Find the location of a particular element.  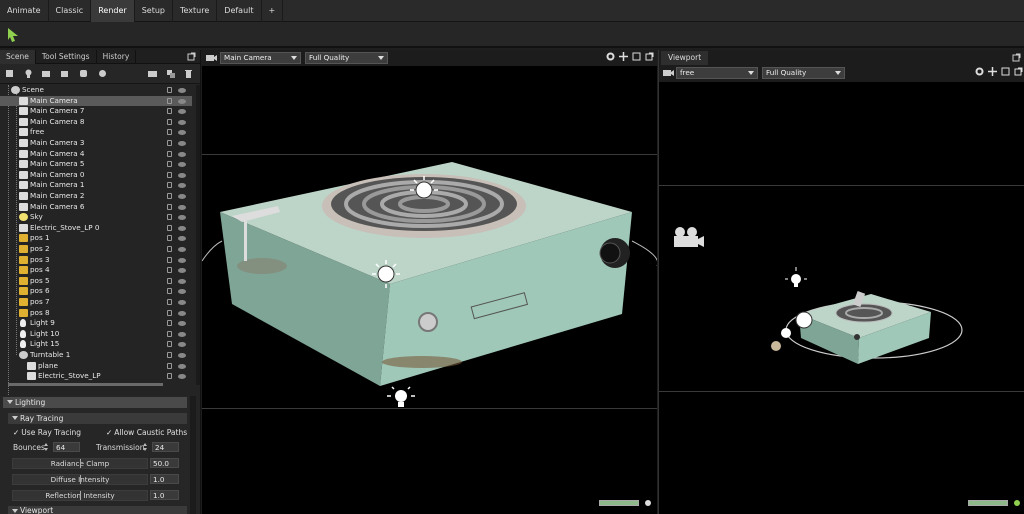

bounces-spinner is located at coordinates (46, 447).